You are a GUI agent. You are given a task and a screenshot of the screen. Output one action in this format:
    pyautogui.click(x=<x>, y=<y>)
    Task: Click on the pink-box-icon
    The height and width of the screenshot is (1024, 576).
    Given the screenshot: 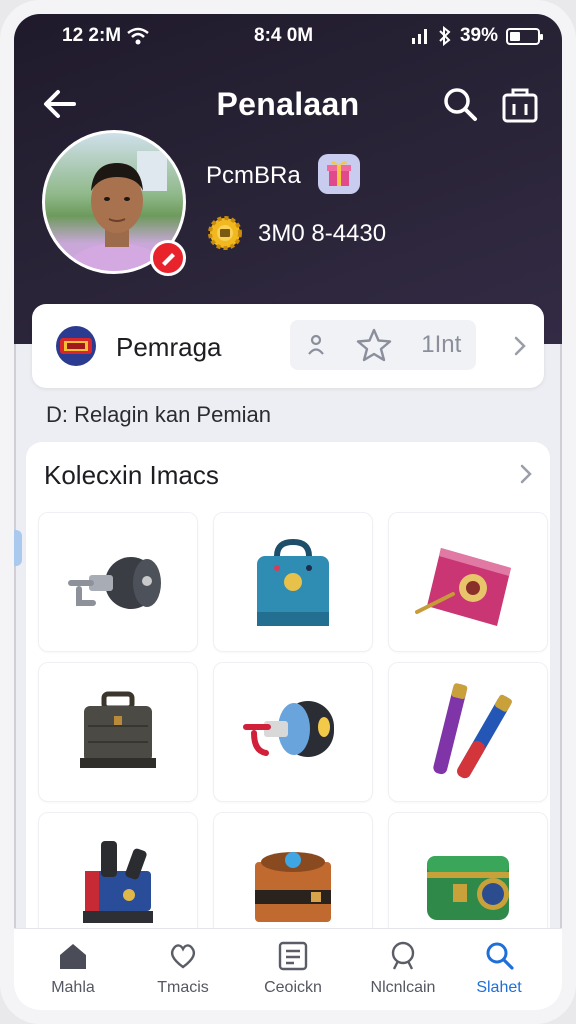 What is the action you would take?
    pyautogui.click(x=463, y=587)
    